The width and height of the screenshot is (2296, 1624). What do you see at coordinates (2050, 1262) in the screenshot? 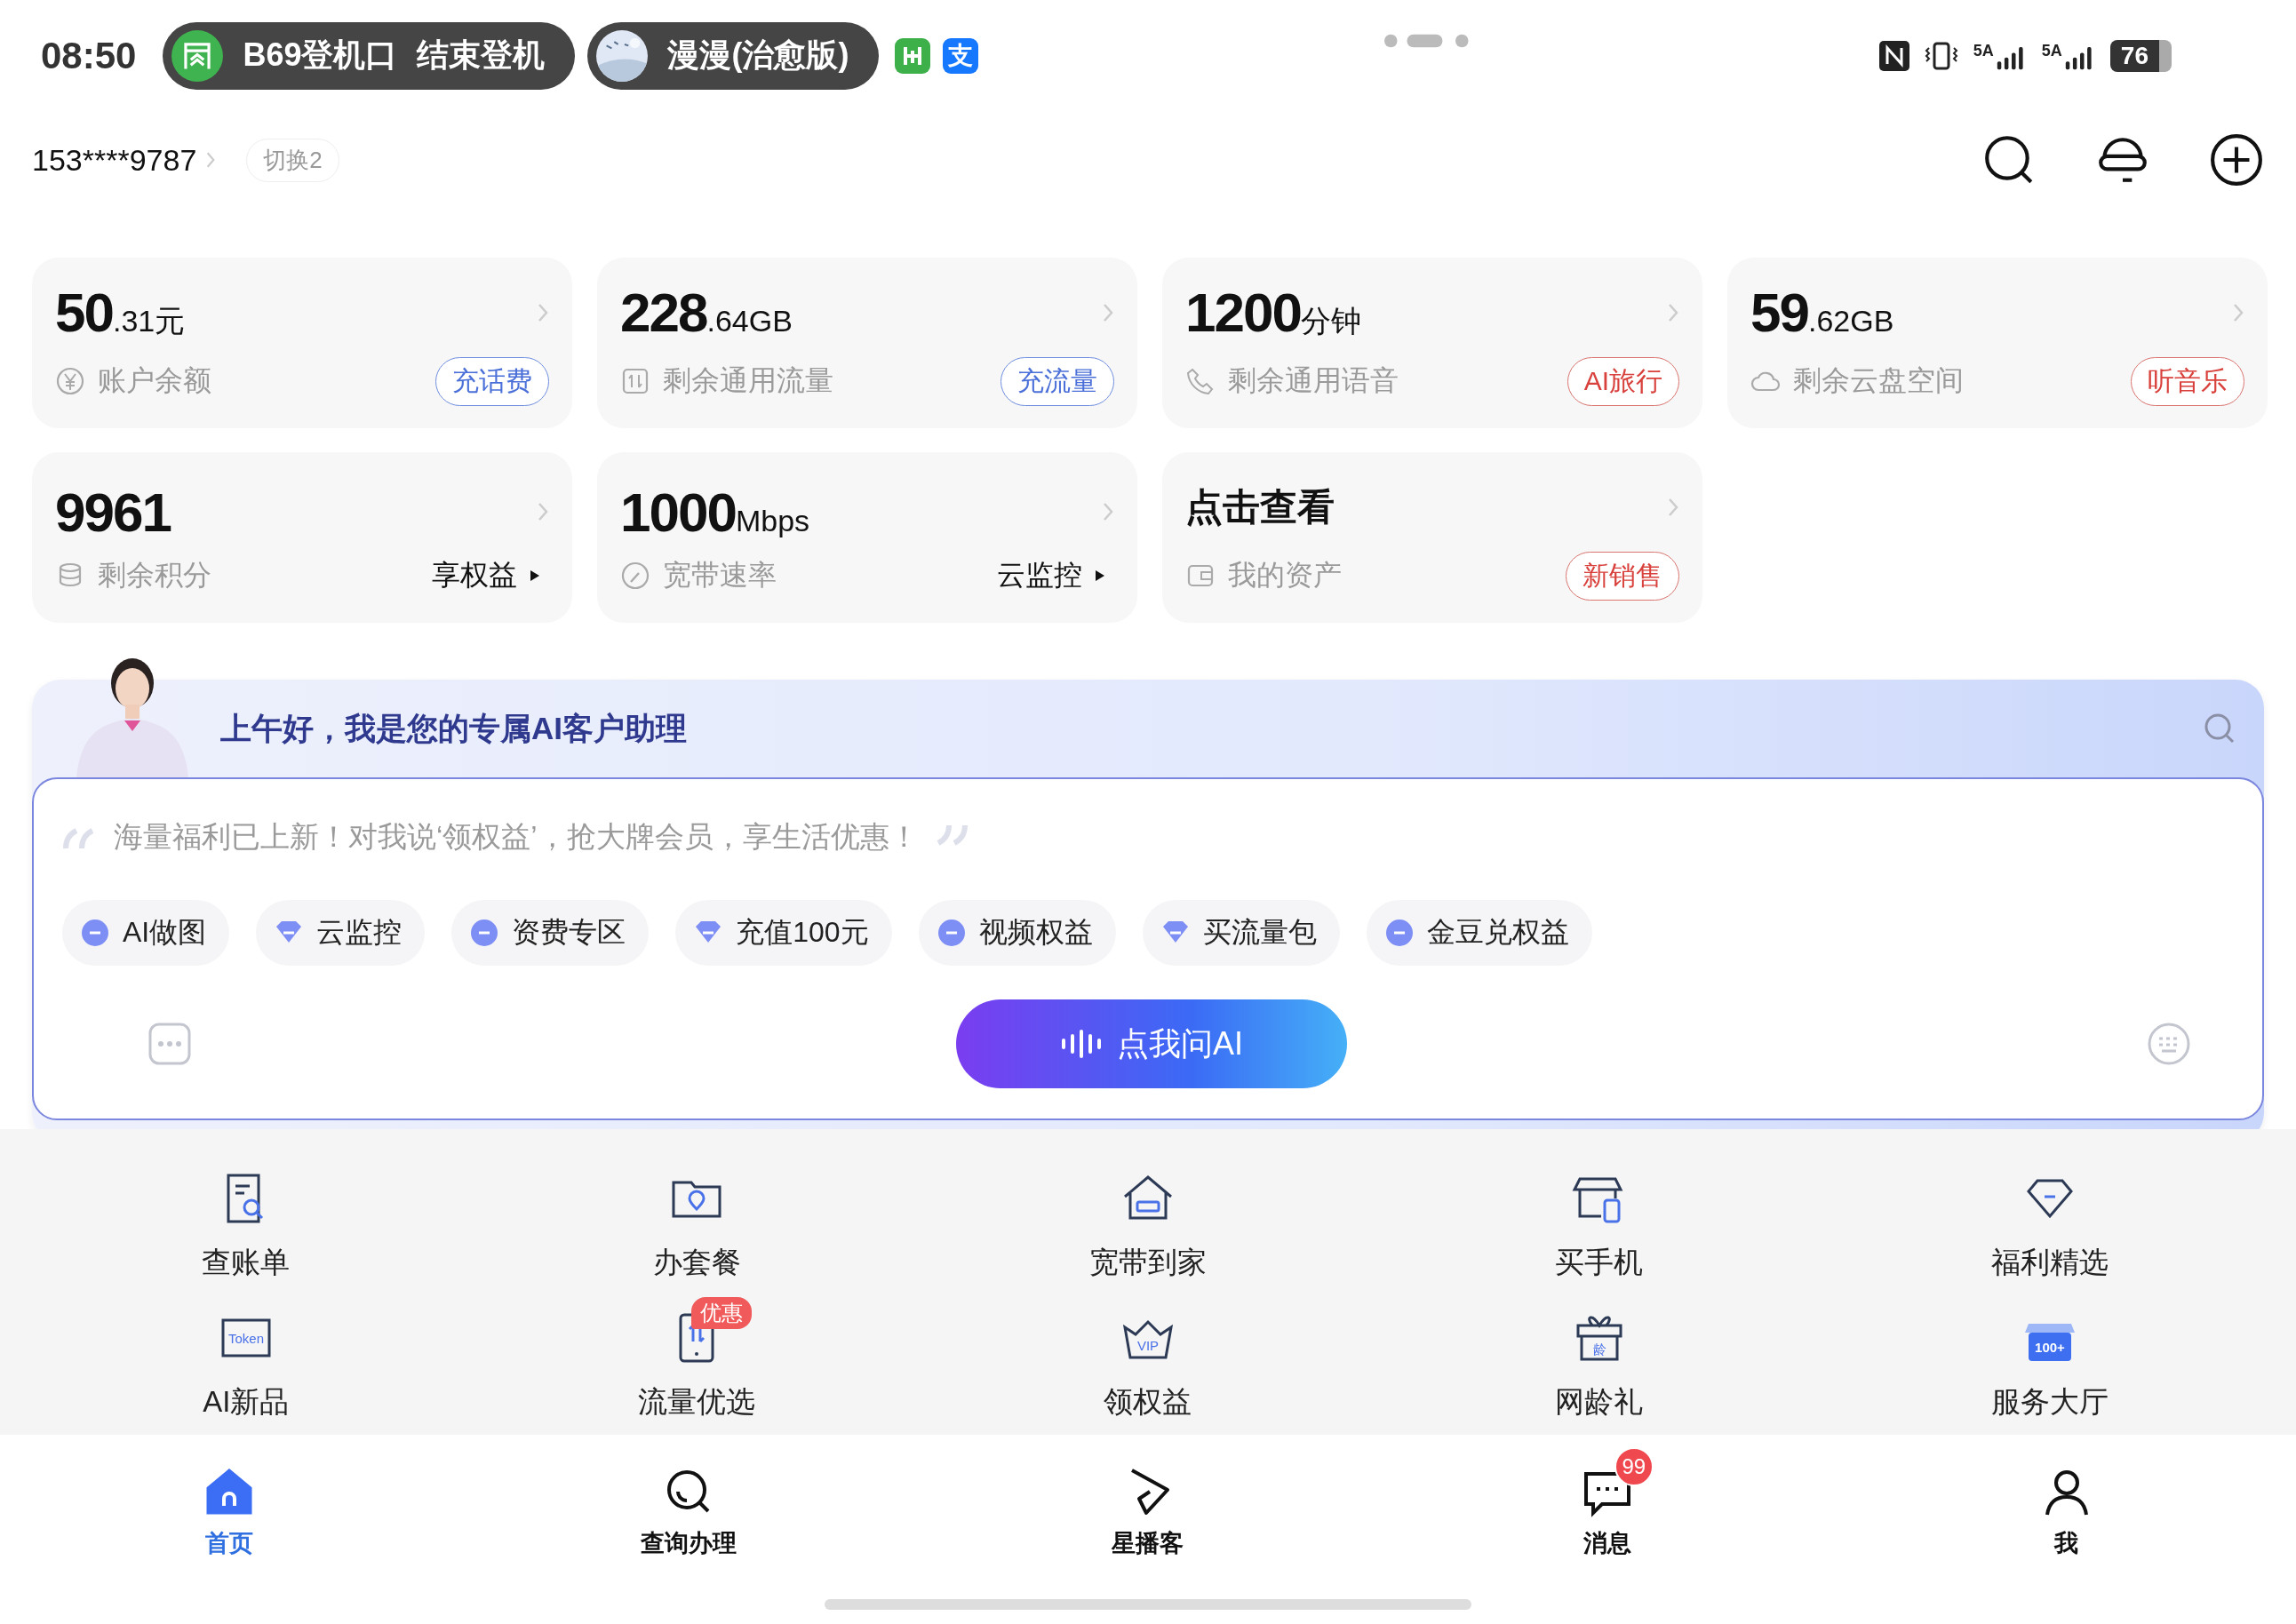
I see `service-label: 福利精选` at bounding box center [2050, 1262].